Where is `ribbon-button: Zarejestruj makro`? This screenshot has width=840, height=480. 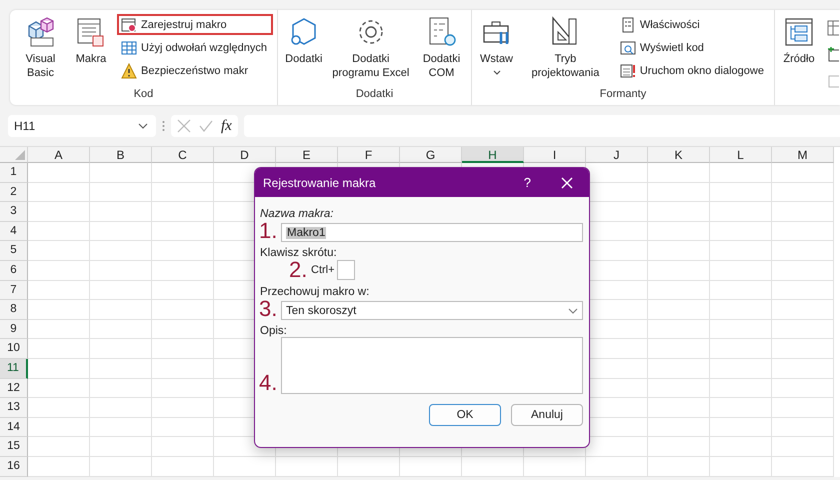
ribbon-button: Zarejestruj makro is located at coordinates (195, 24).